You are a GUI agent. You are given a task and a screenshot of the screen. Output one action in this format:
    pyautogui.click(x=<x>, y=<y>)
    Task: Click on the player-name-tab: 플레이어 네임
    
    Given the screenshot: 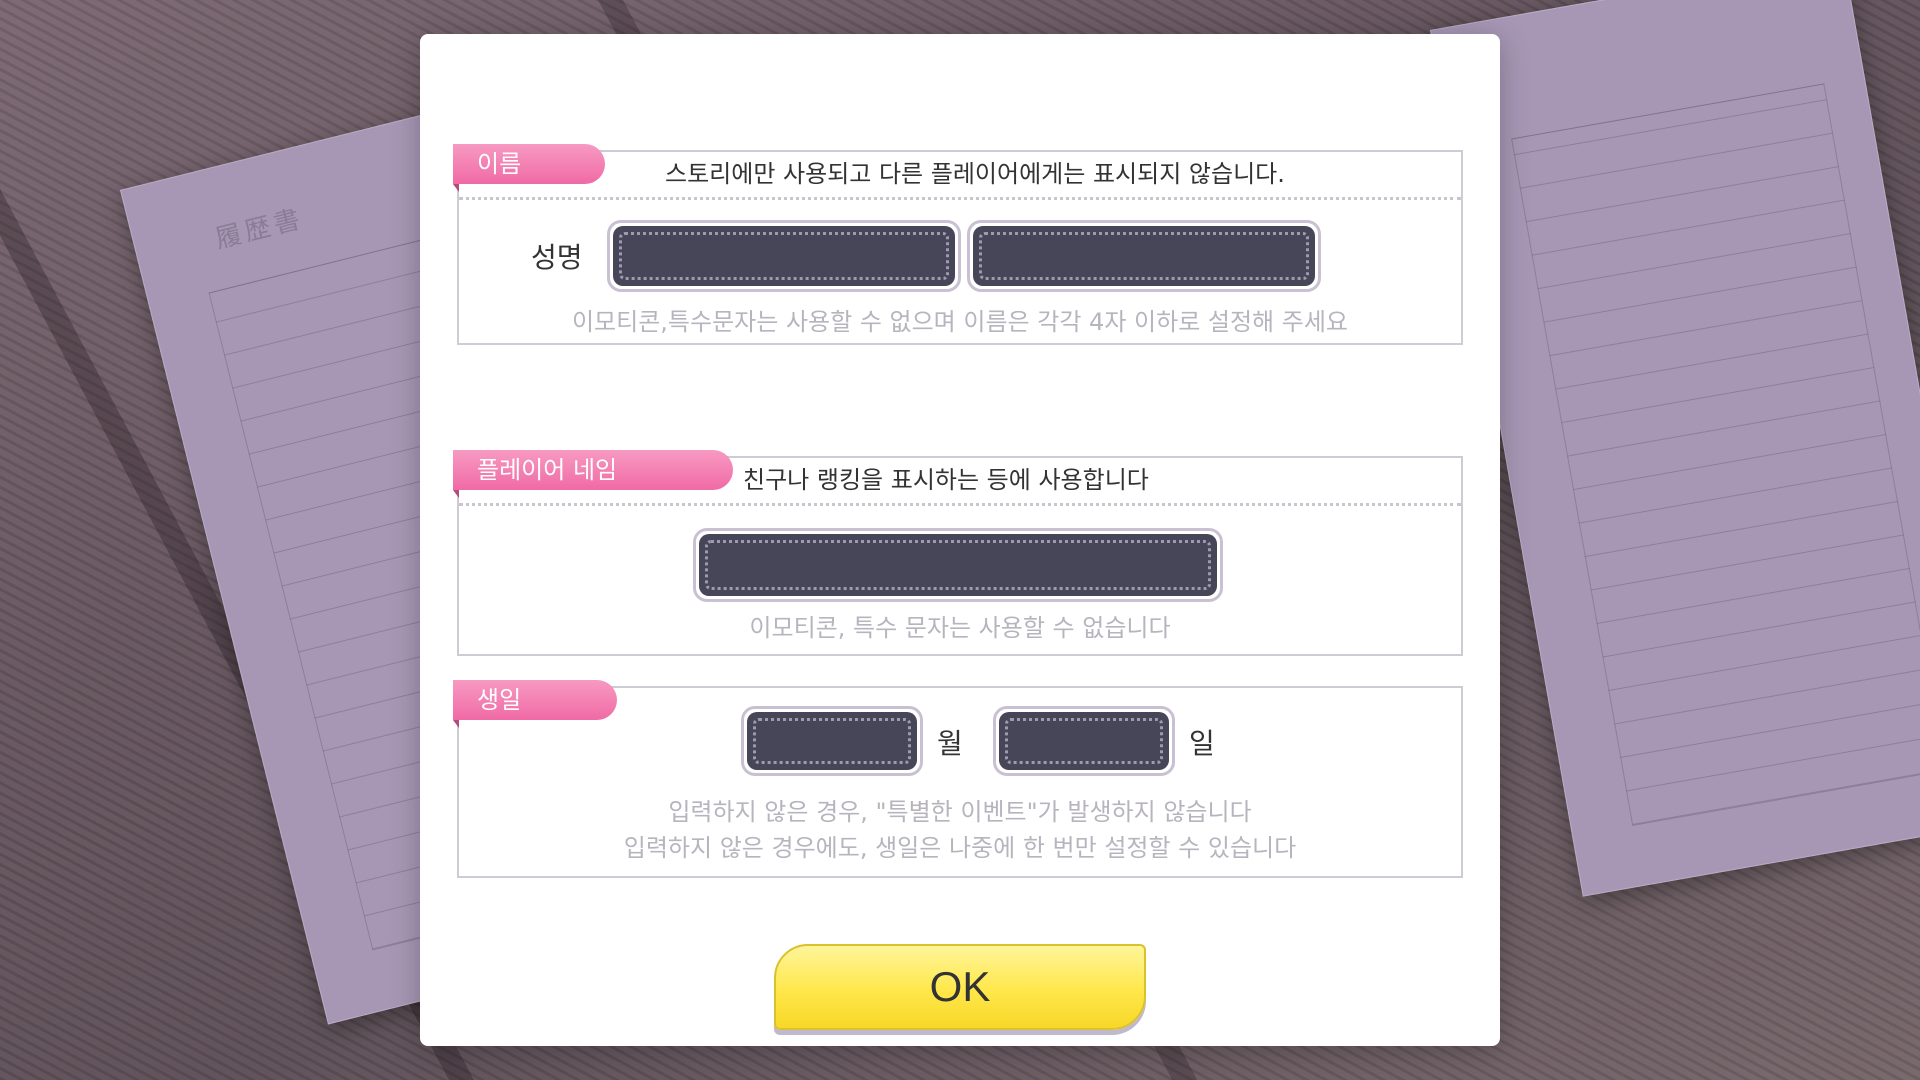 What is the action you would take?
    pyautogui.click(x=593, y=474)
    